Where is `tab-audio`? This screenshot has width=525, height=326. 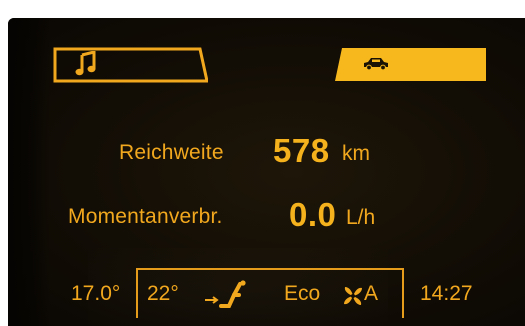 tab-audio is located at coordinates (130, 64).